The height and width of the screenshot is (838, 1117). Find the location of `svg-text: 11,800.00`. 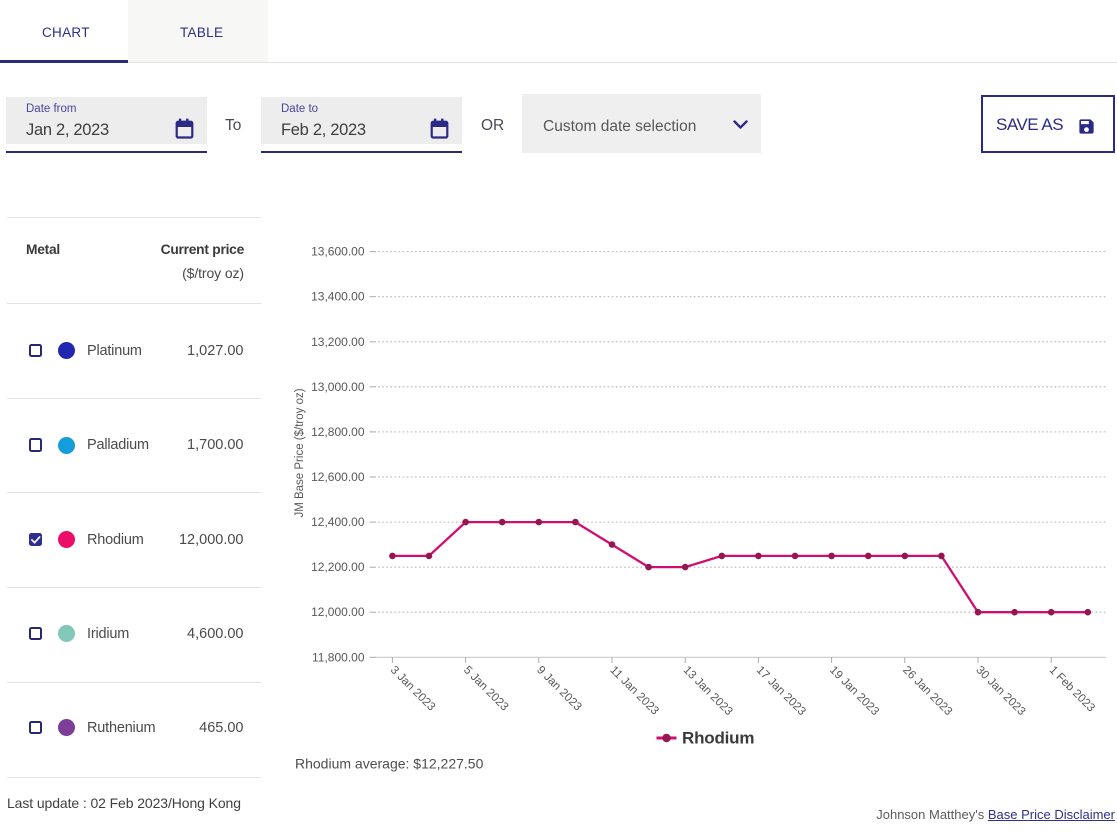

svg-text: 11,800.00 is located at coordinates (338, 657).